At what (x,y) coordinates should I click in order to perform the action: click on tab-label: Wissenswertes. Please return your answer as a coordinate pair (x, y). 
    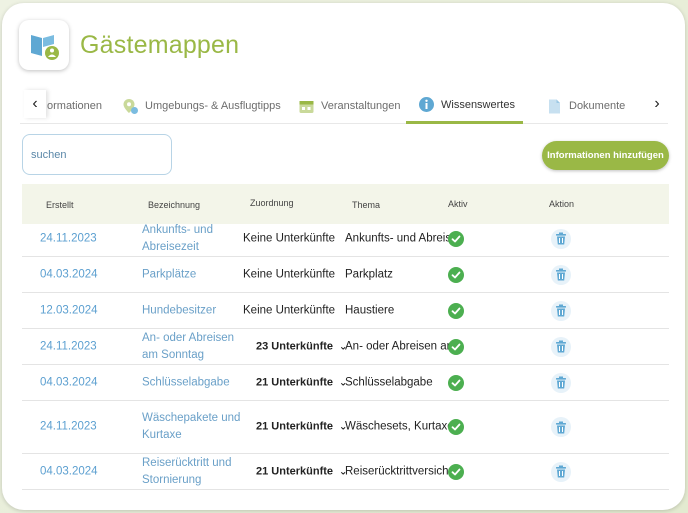
    Looking at the image, I should click on (478, 104).